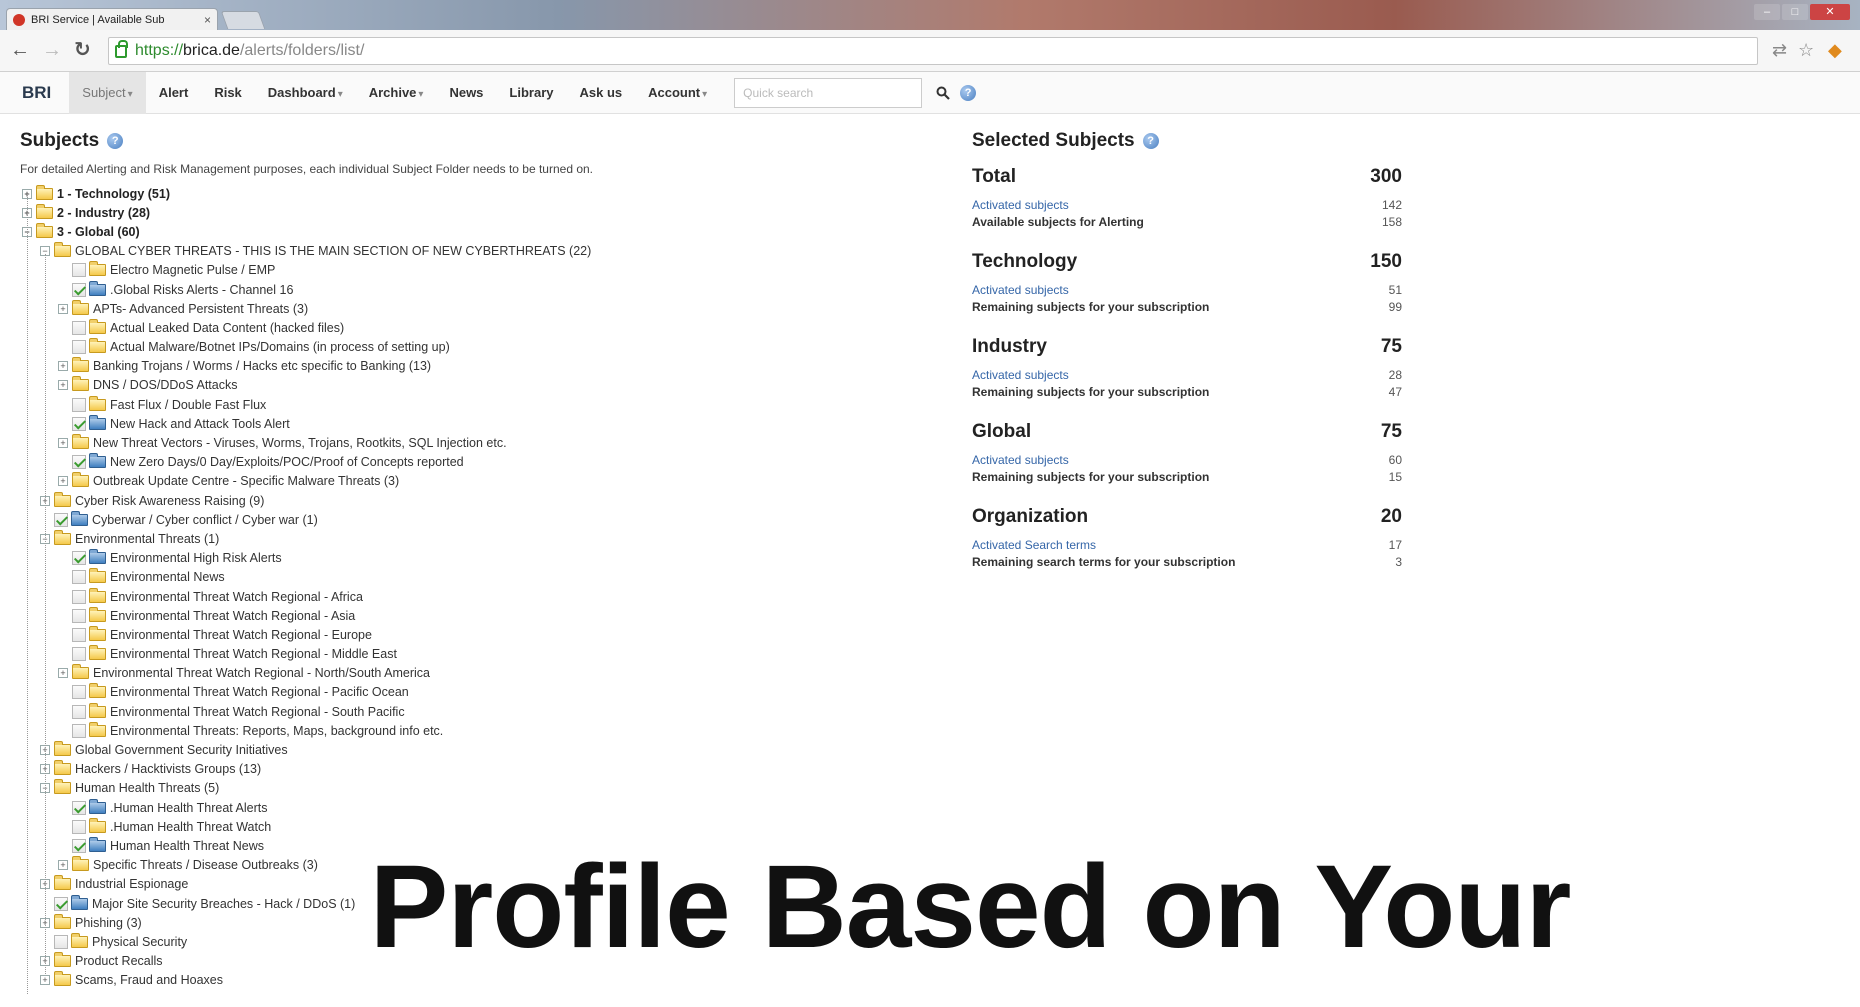 The height and width of the screenshot is (1007, 1860). What do you see at coordinates (1779, 50) in the screenshot?
I see `translate-icon: ⇄` at bounding box center [1779, 50].